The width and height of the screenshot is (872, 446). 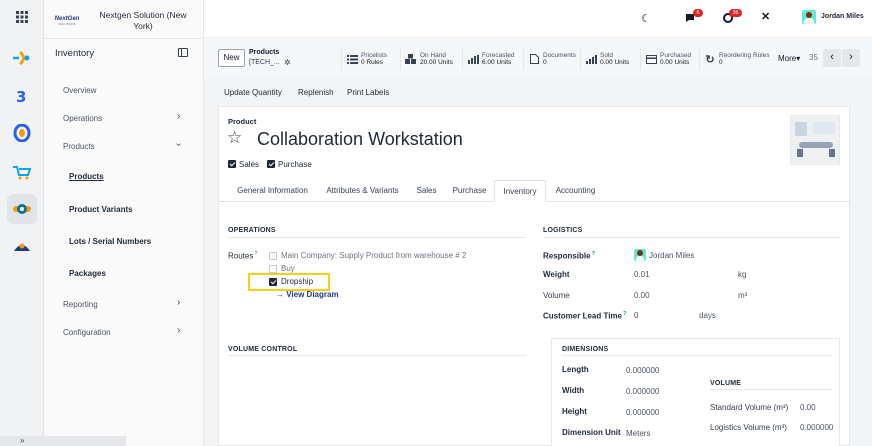 I want to click on logistics-volume-label: Logistics Volume (m³), so click(x=748, y=427).